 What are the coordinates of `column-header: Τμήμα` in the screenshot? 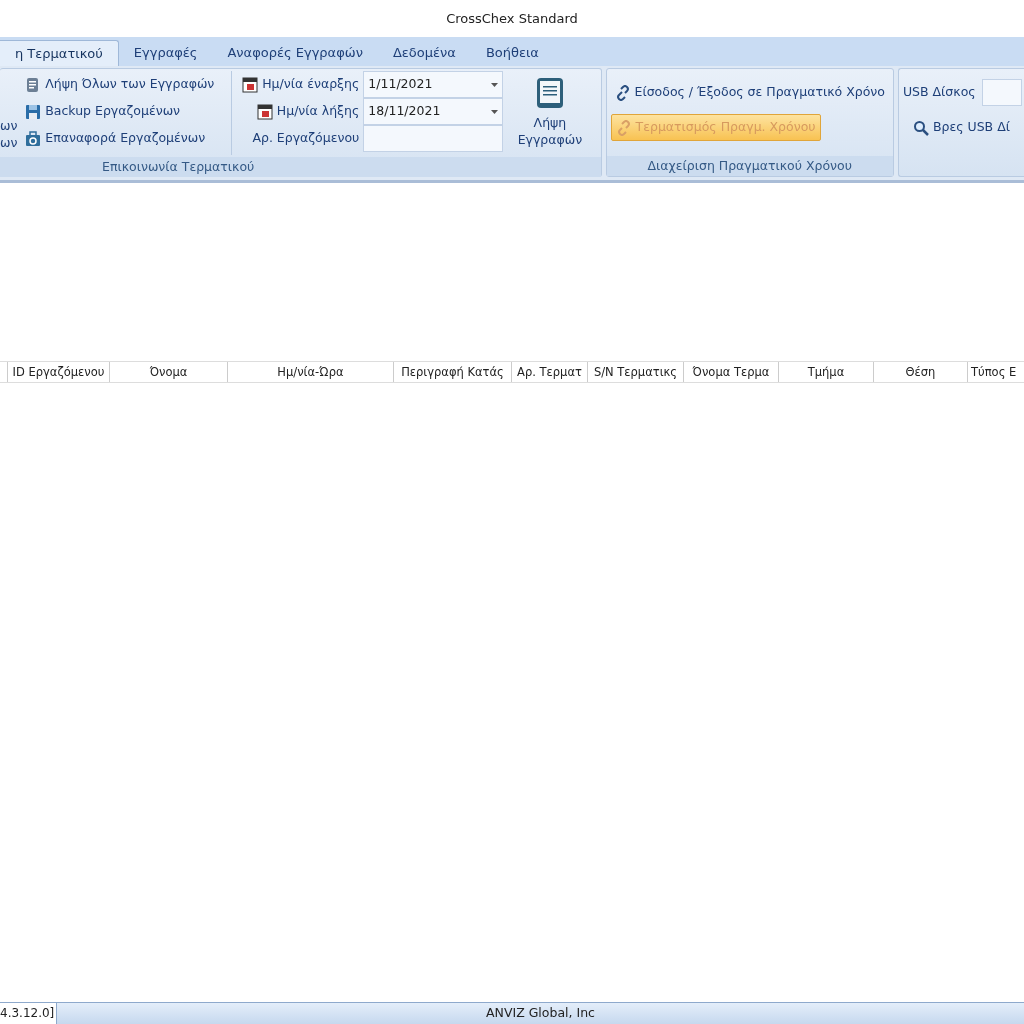 It's located at (826, 372).